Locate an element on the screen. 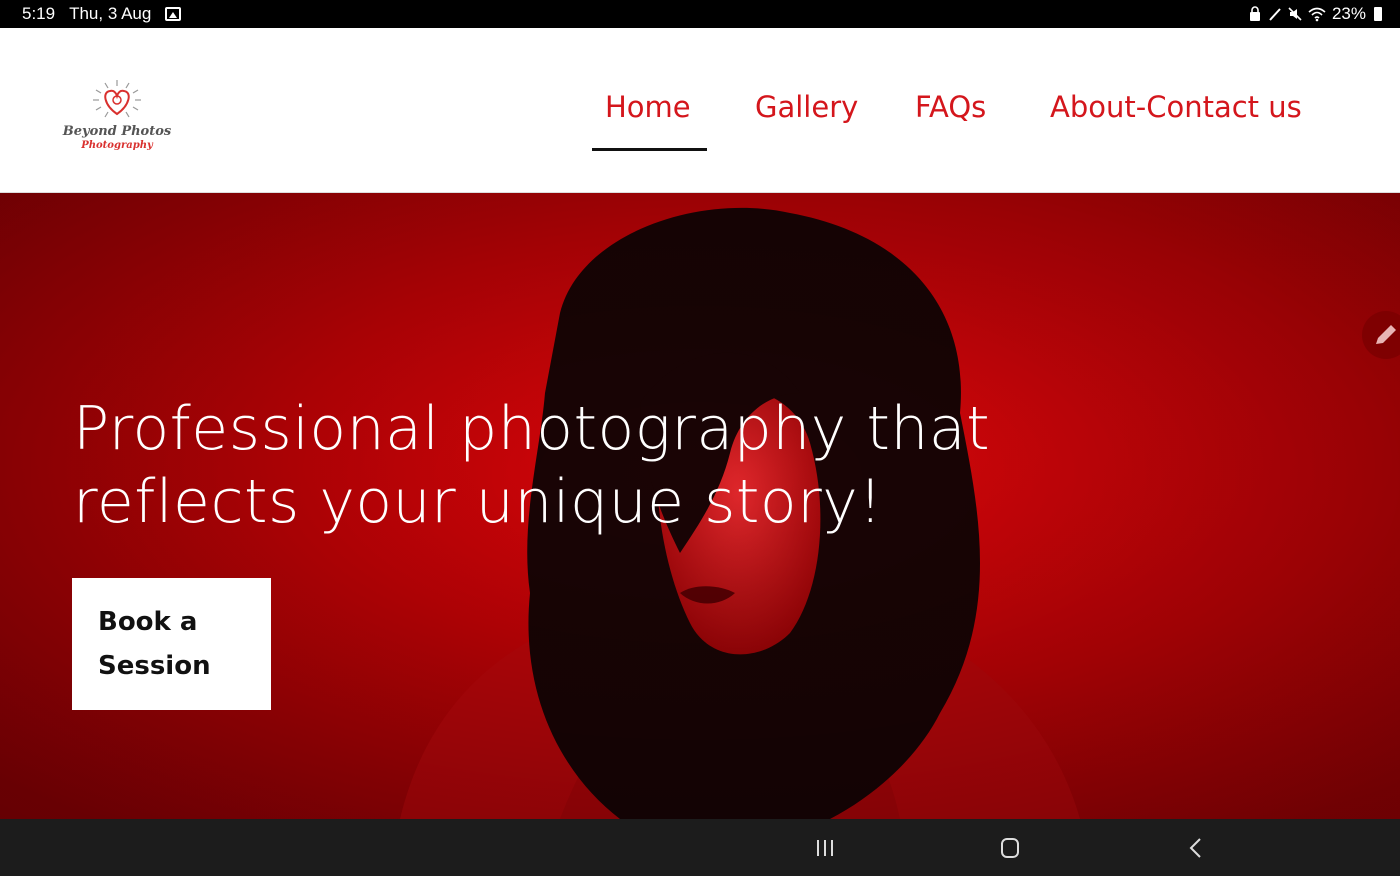 The width and height of the screenshot is (1400, 876). wifi-icon is located at coordinates (1317, 14).